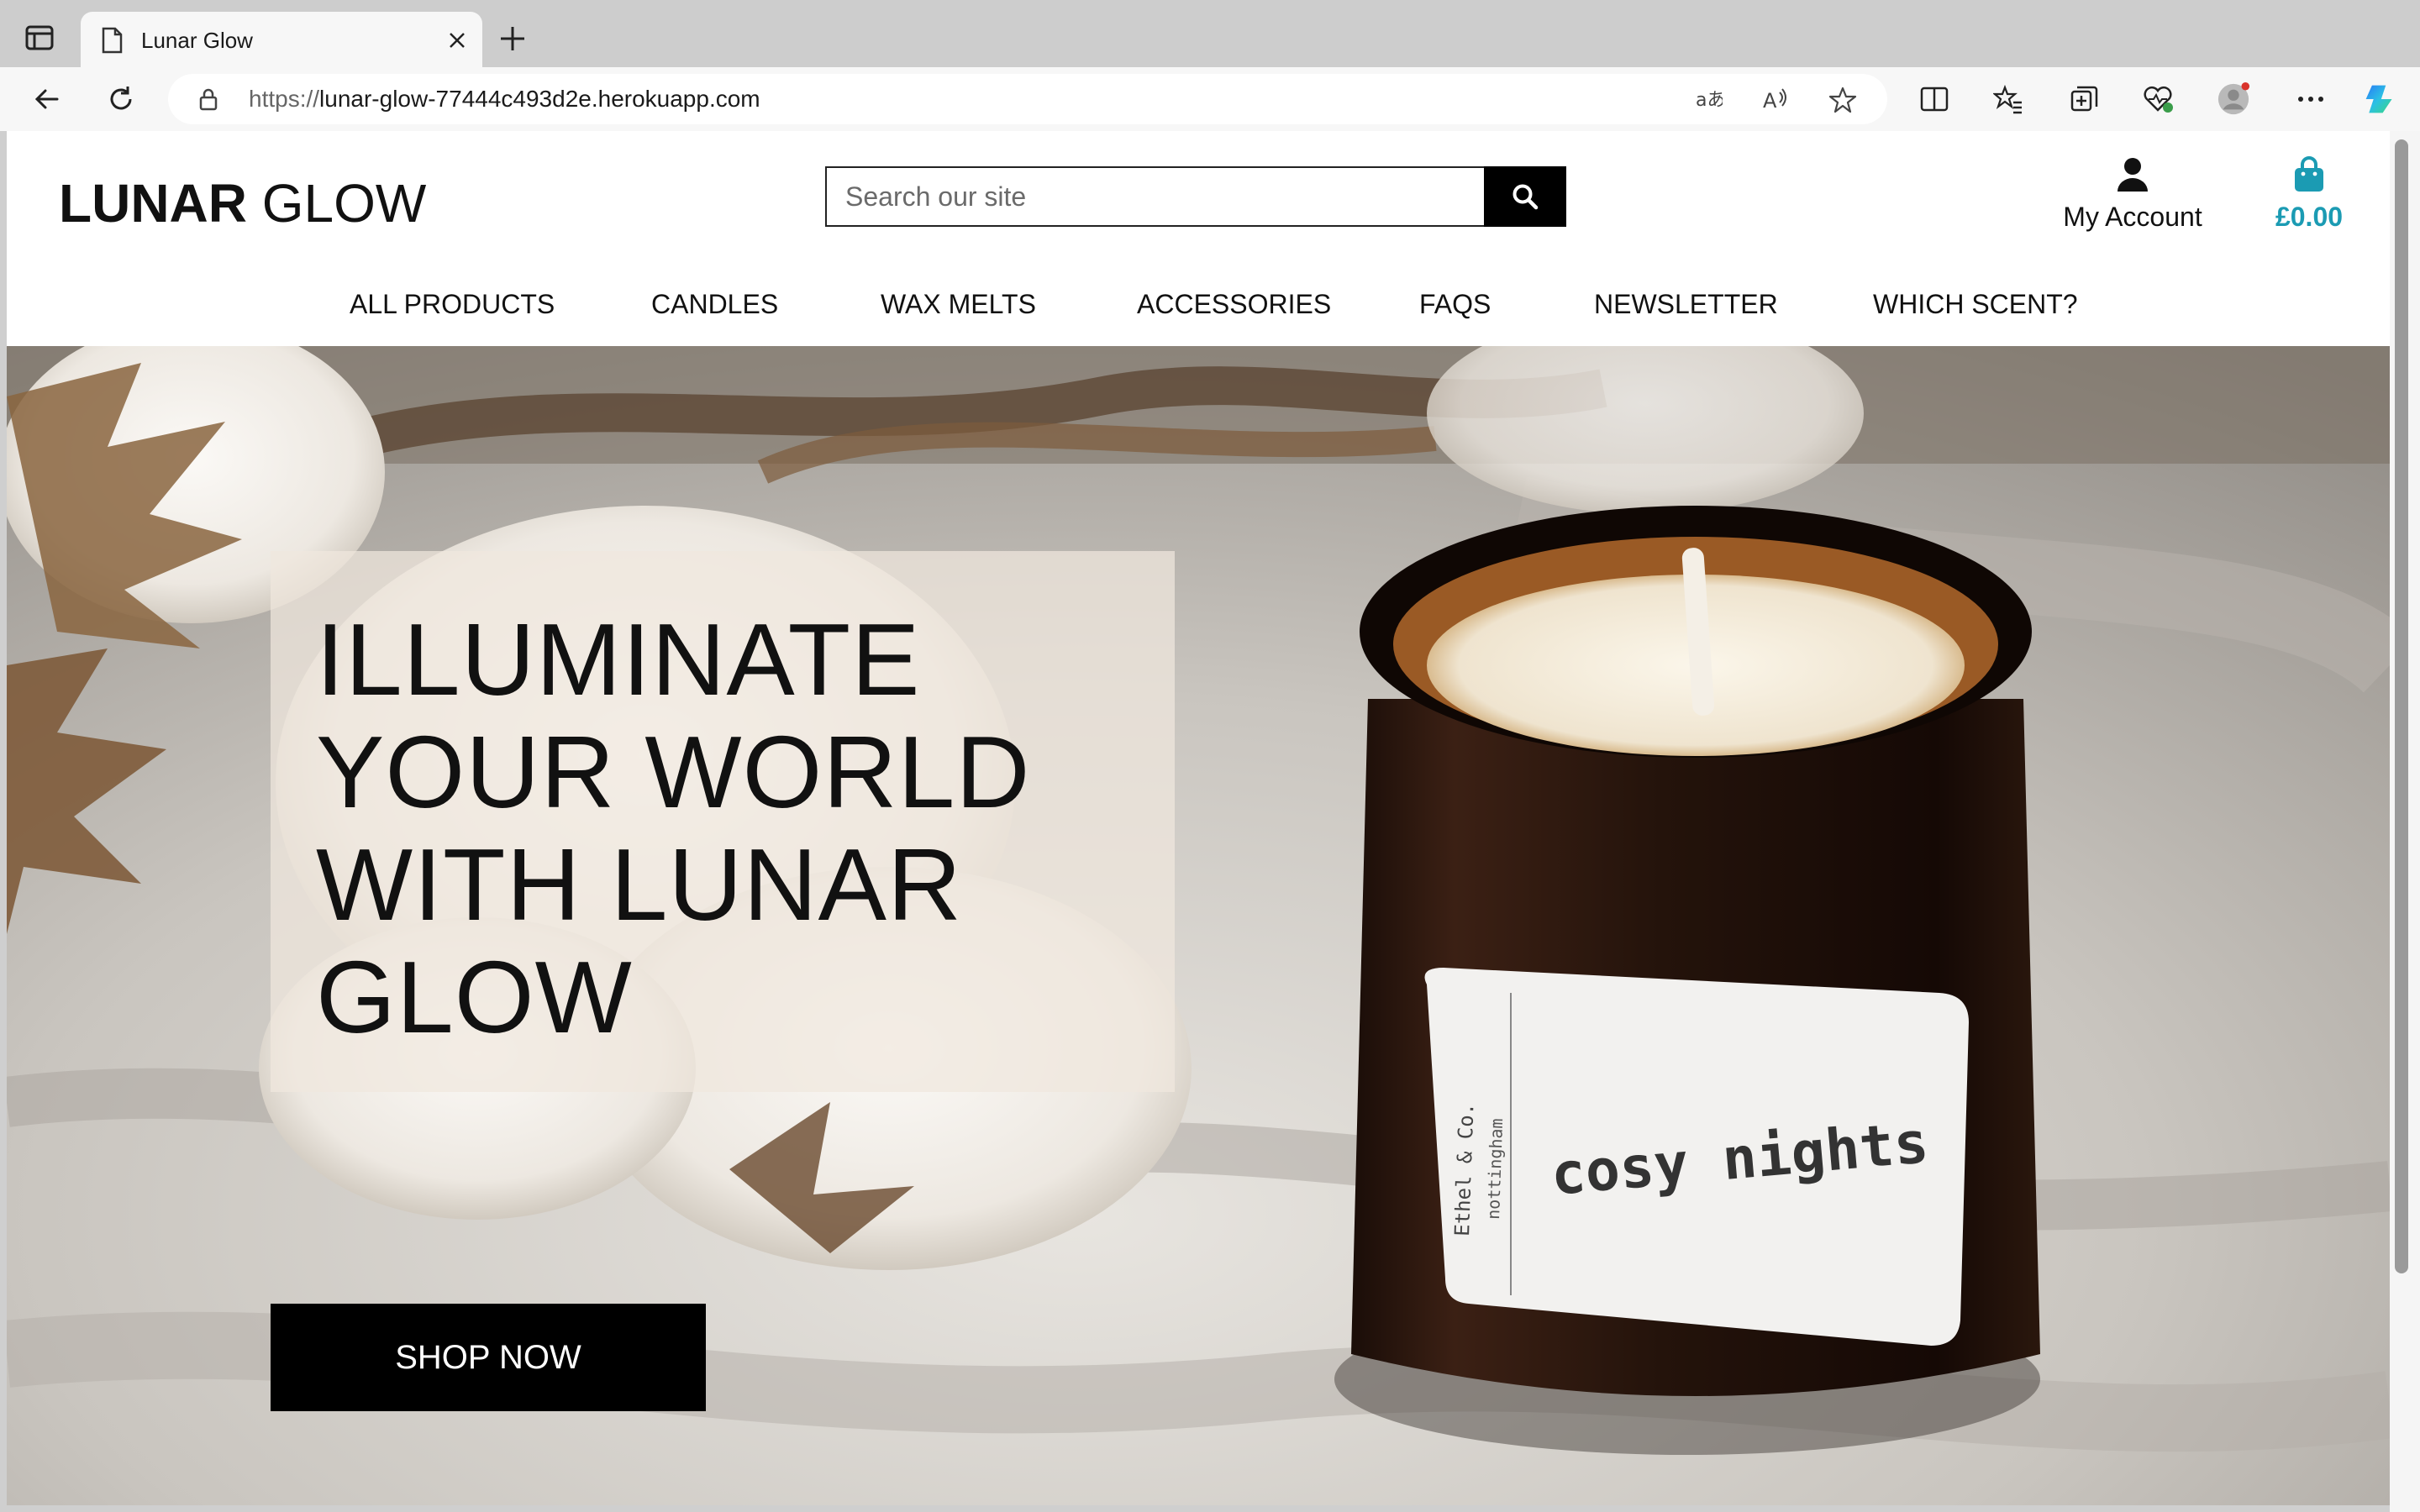 This screenshot has height=1512, width=2420. Describe the element at coordinates (457, 40) in the screenshot. I see `close-tab-icon` at that location.